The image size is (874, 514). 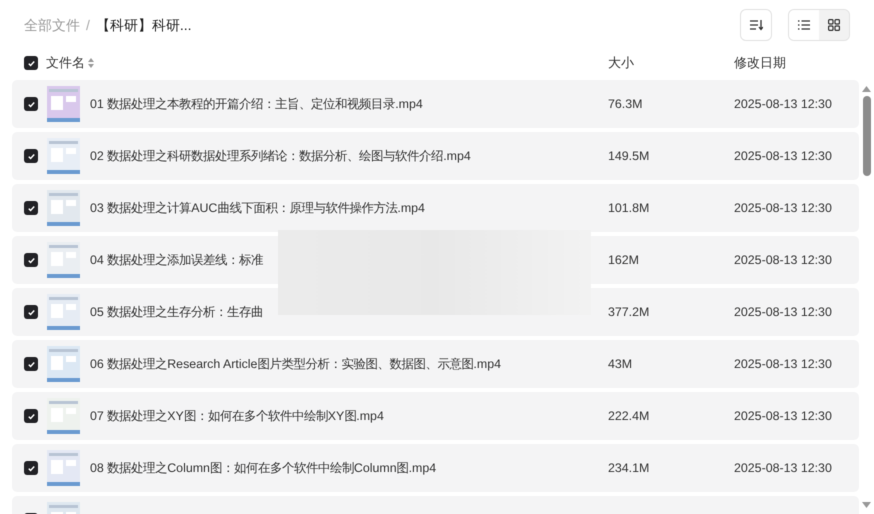 What do you see at coordinates (280, 155) in the screenshot?
I see `file-name: 02 数据处理之科研数据处理系列绪论：数据分析、绘图与软件介绍.mp4` at bounding box center [280, 155].